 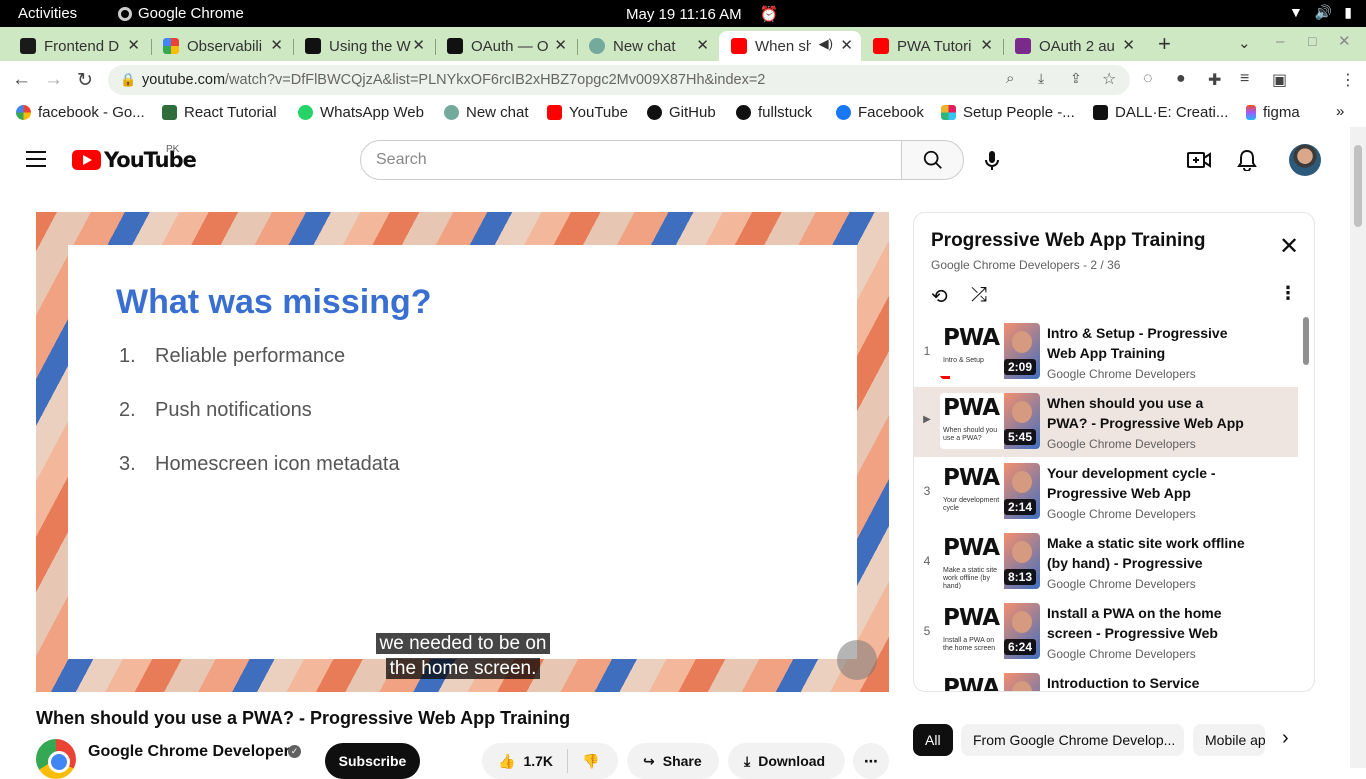 I want to click on app-menu: Google Chrome, so click(x=181, y=13).